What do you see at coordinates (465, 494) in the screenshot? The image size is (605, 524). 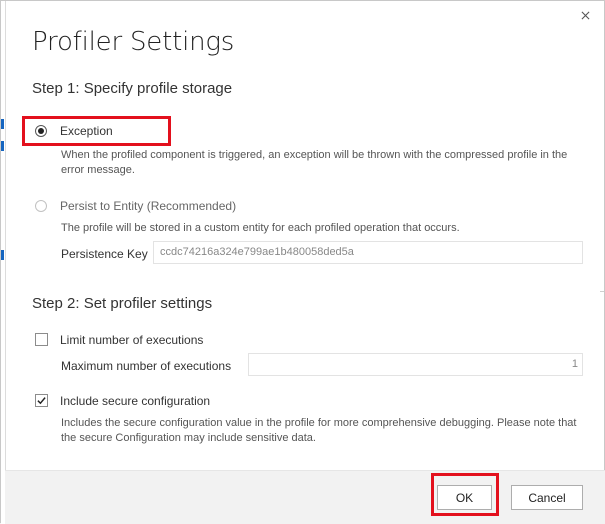 I see `ok-highlight-box` at bounding box center [465, 494].